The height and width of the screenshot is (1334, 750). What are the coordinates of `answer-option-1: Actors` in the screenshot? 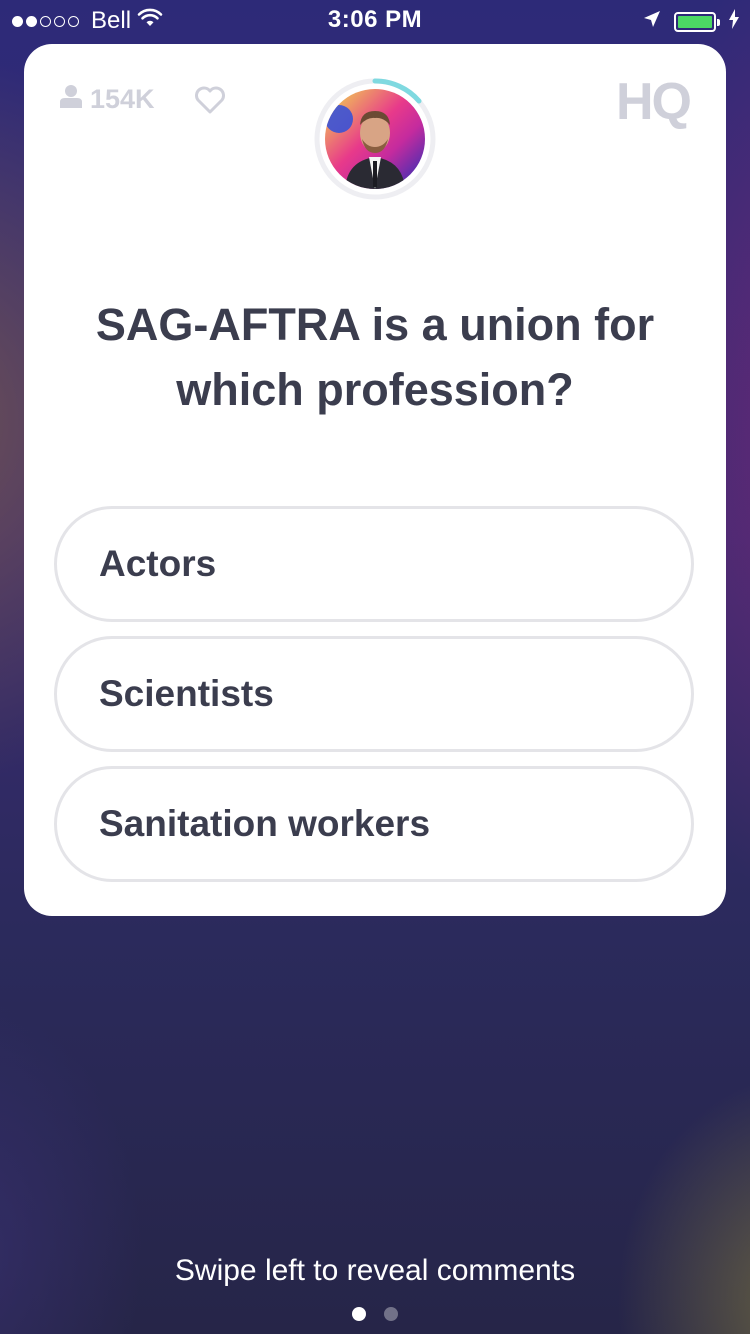 It's located at (374, 564).